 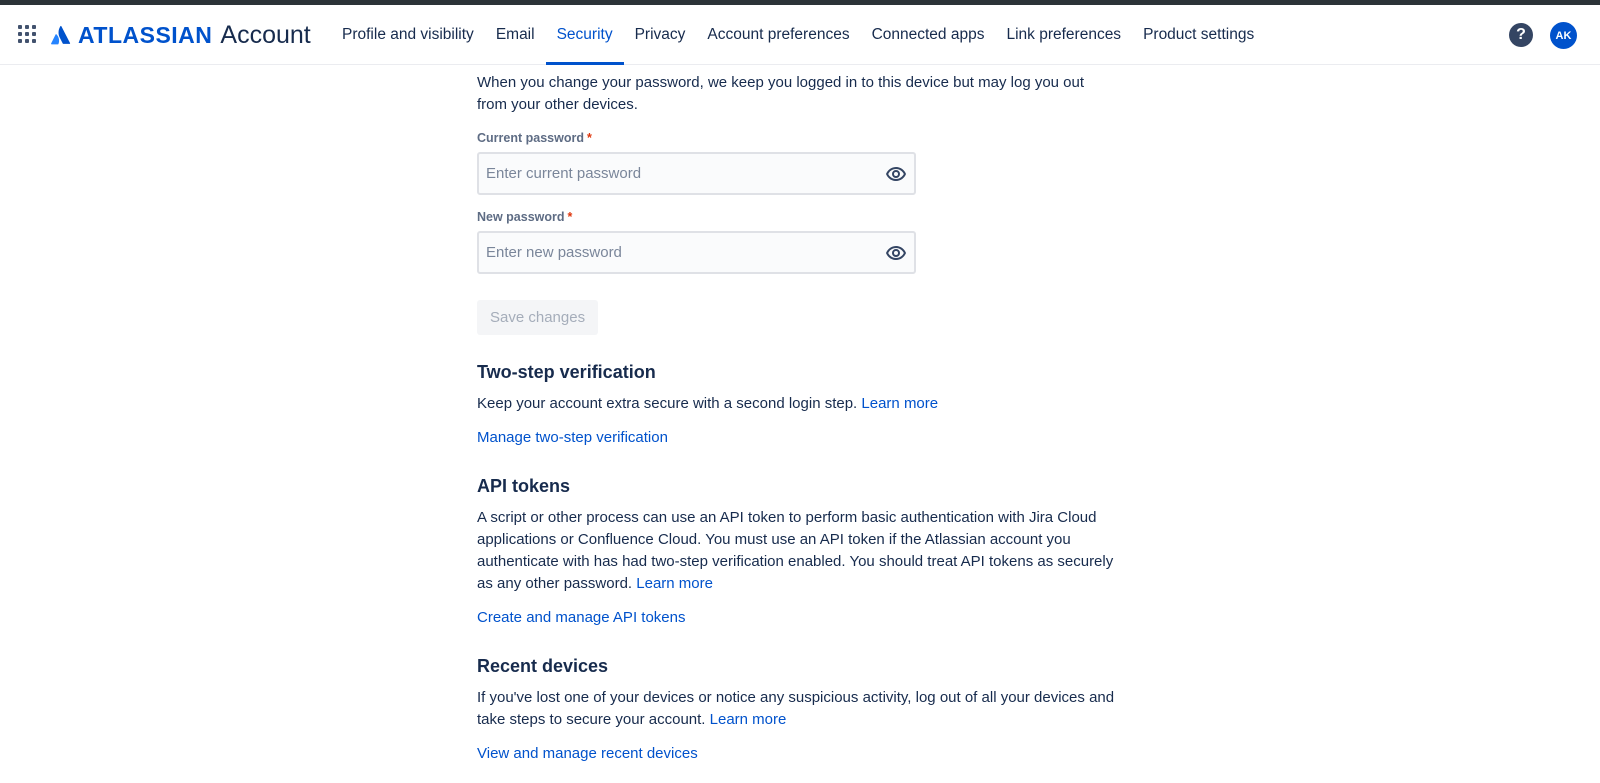 I want to click on current-password-label-text: Current password, so click(x=530, y=138).